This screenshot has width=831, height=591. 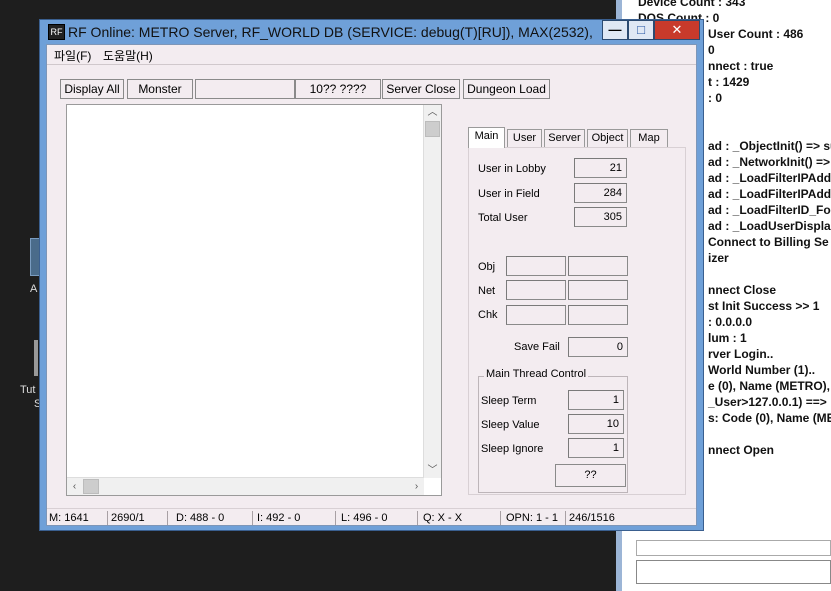 What do you see at coordinates (503, 218) in the screenshot?
I see `total-user-label: Total User` at bounding box center [503, 218].